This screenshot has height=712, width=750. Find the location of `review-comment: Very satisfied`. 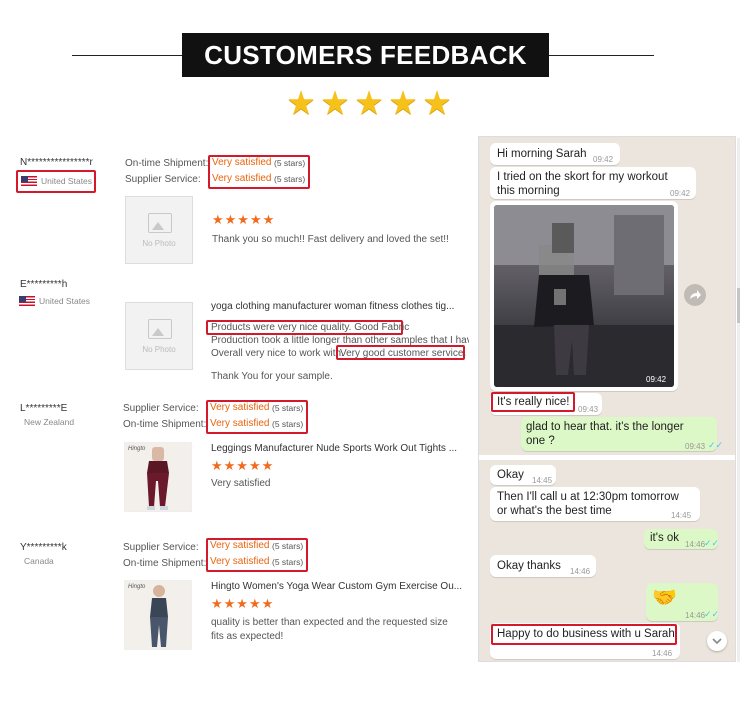

review-comment: Very satisfied is located at coordinates (241, 483).